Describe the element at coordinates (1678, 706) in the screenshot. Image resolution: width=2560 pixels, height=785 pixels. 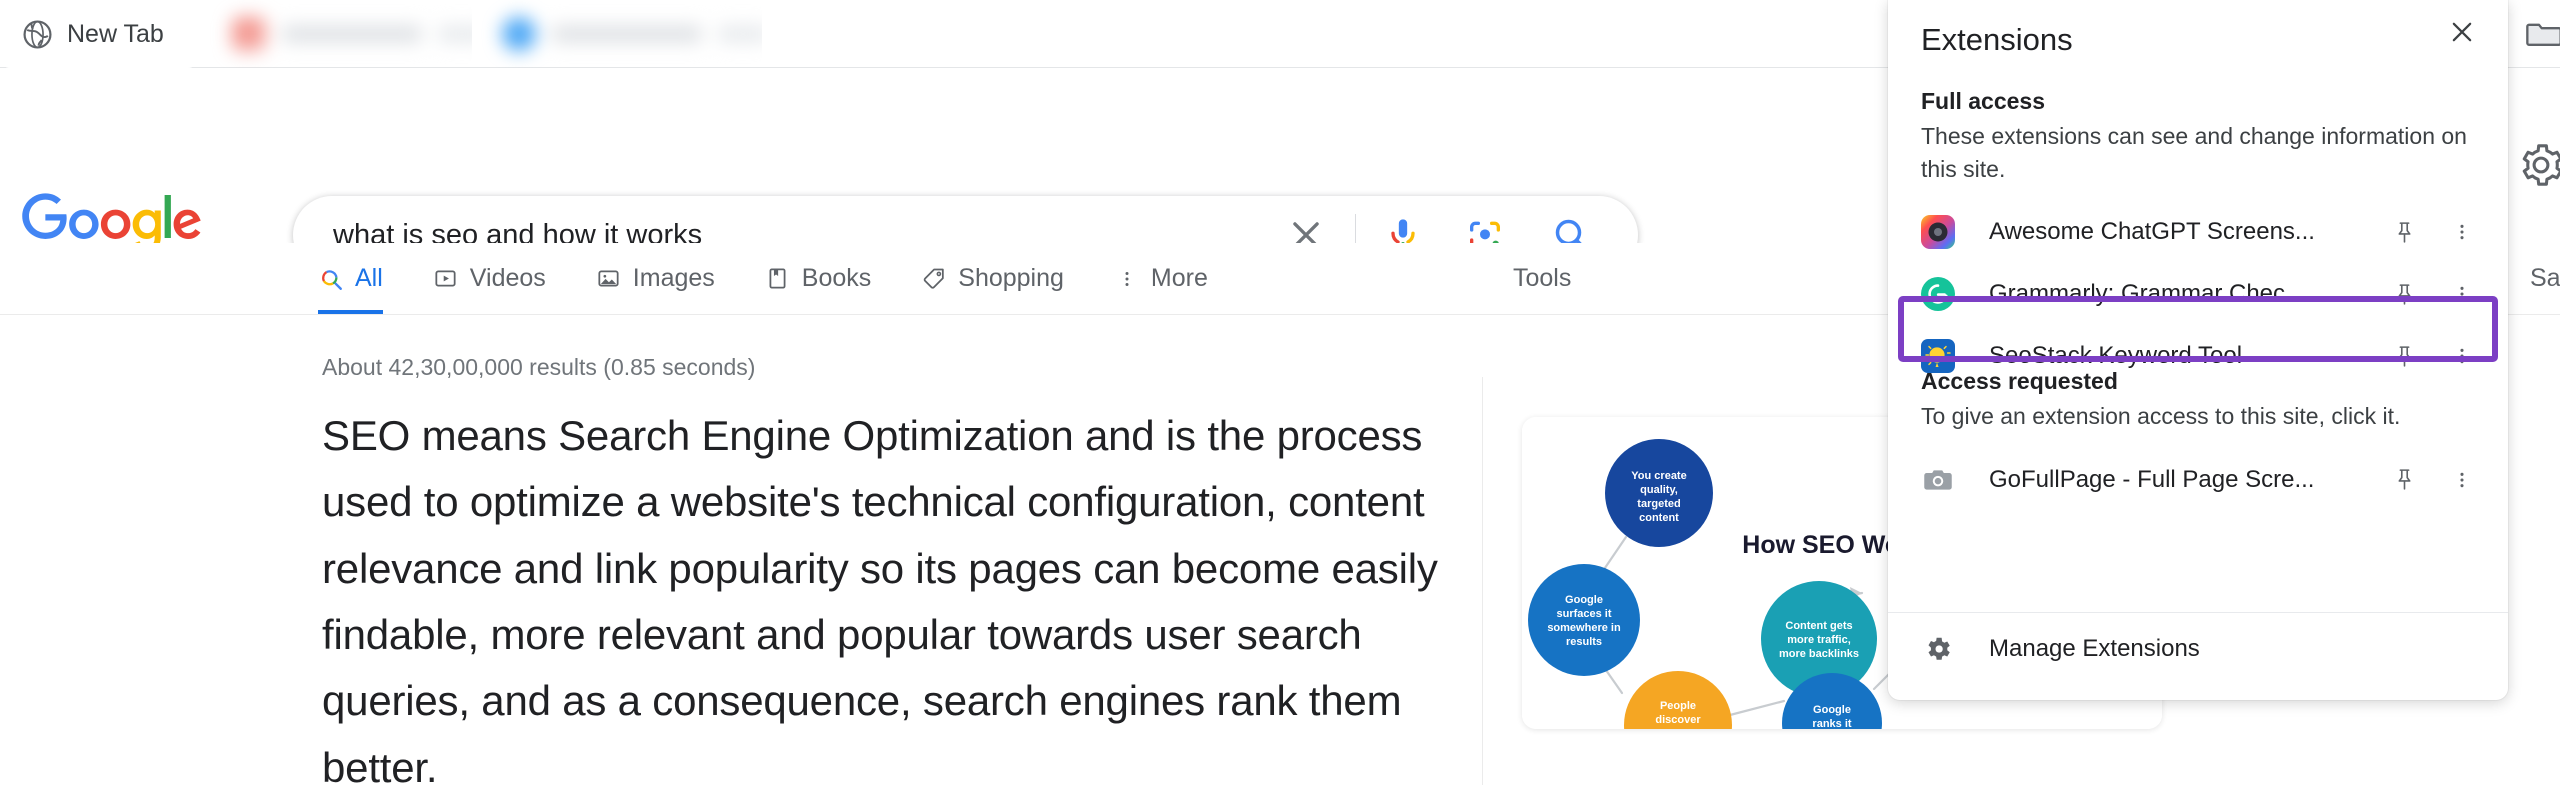
I see `svg-text: People` at that location.